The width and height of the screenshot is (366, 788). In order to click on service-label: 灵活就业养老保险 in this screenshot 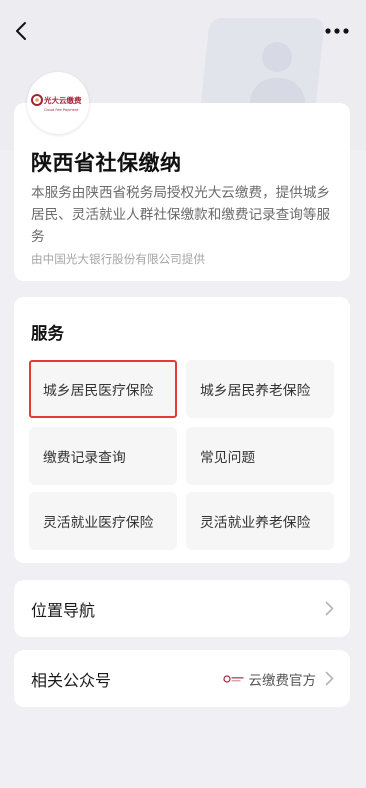, I will do `click(255, 523)`.